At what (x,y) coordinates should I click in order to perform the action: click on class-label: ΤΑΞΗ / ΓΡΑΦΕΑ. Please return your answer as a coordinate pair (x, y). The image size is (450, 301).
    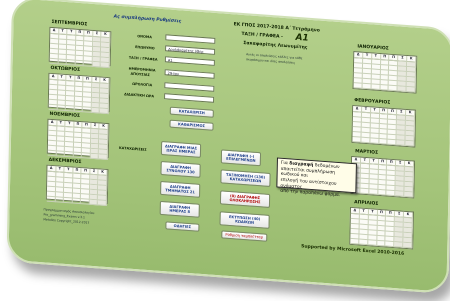
    Looking at the image, I should click on (143, 58).